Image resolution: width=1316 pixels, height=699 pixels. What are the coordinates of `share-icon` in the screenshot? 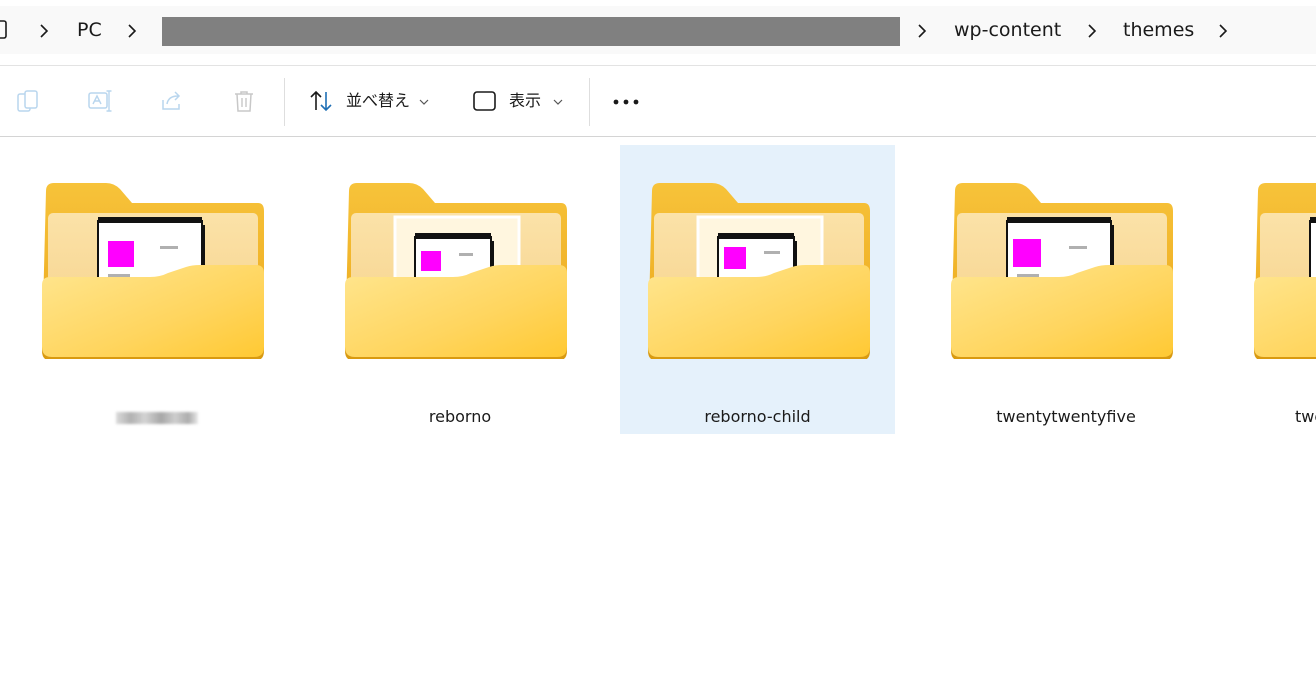 It's located at (172, 101).